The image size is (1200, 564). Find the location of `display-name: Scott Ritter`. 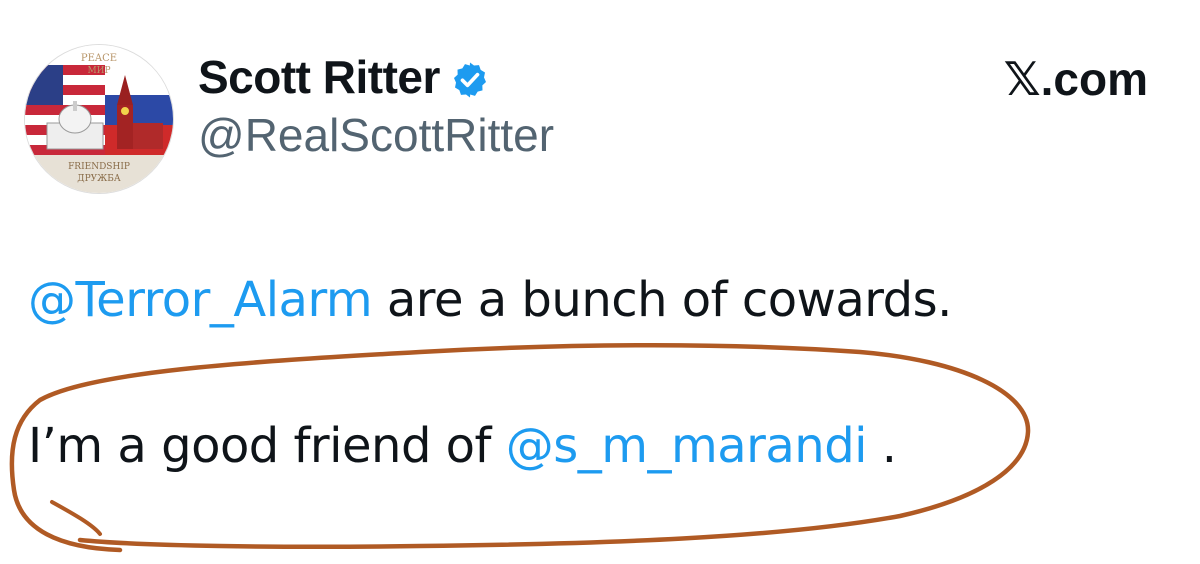

display-name: Scott Ritter is located at coordinates (319, 77).